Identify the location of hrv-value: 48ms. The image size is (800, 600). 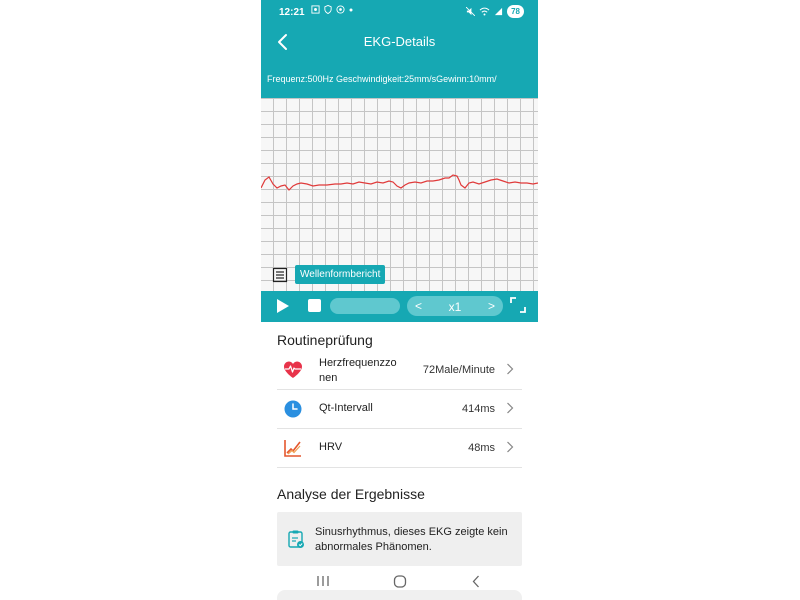
(481, 448).